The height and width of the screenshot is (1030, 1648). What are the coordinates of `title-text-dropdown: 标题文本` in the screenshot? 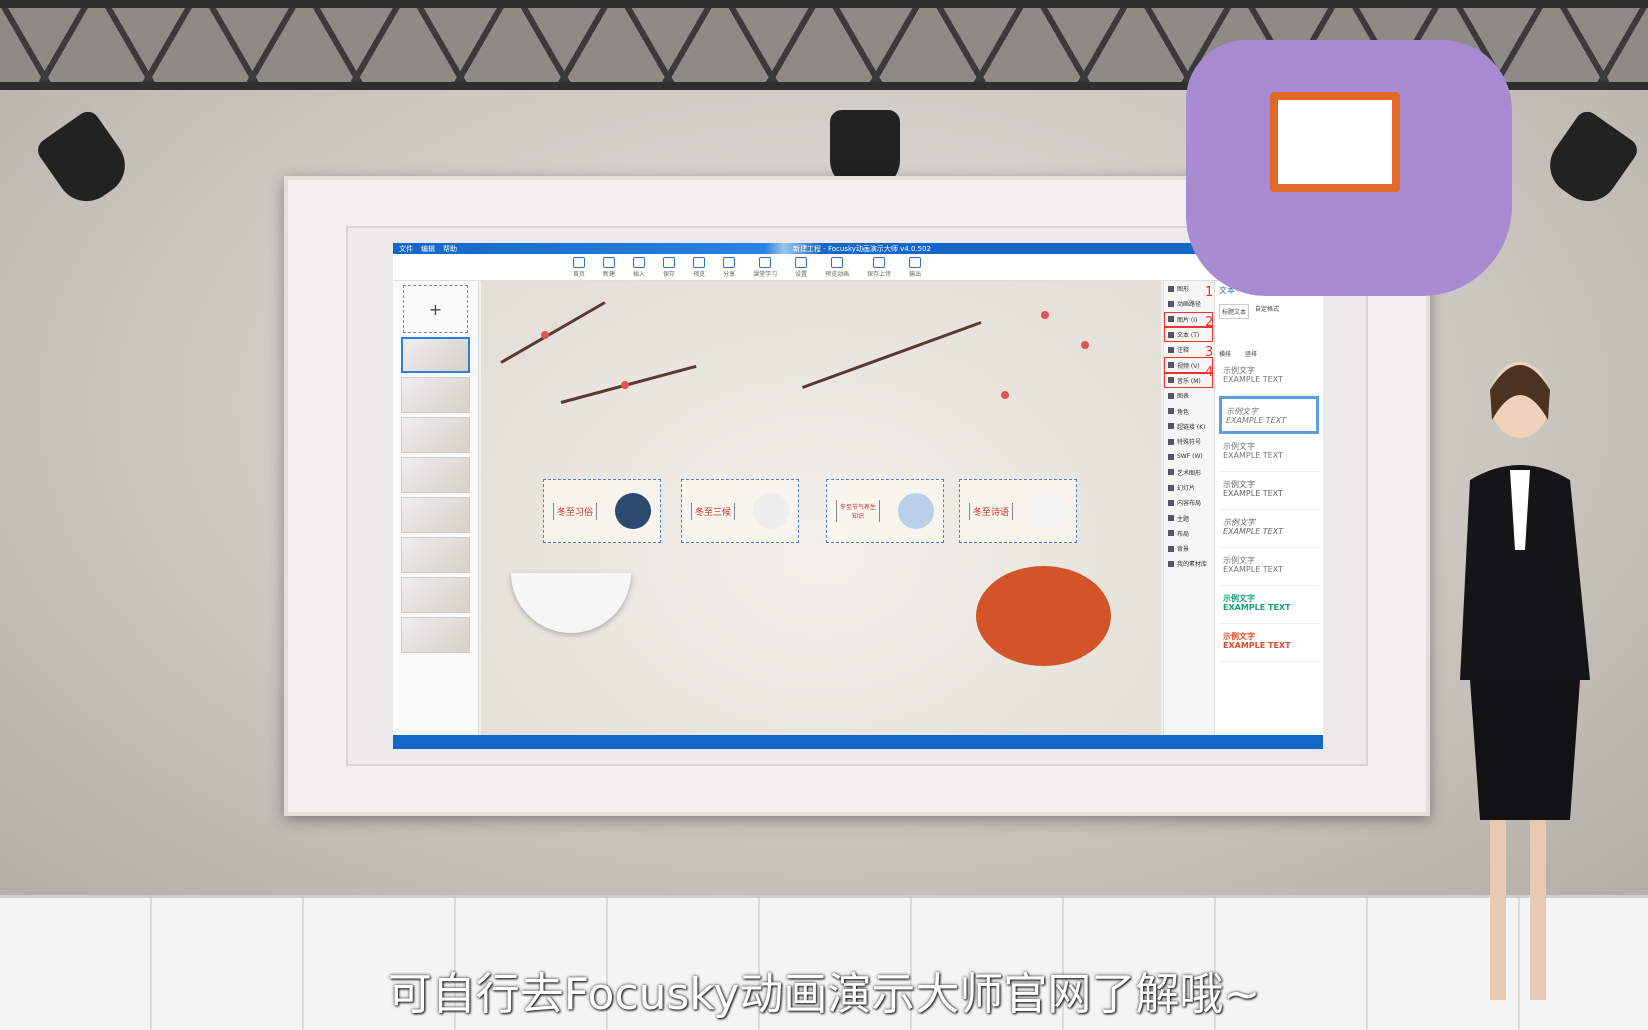 It's located at (1234, 311).